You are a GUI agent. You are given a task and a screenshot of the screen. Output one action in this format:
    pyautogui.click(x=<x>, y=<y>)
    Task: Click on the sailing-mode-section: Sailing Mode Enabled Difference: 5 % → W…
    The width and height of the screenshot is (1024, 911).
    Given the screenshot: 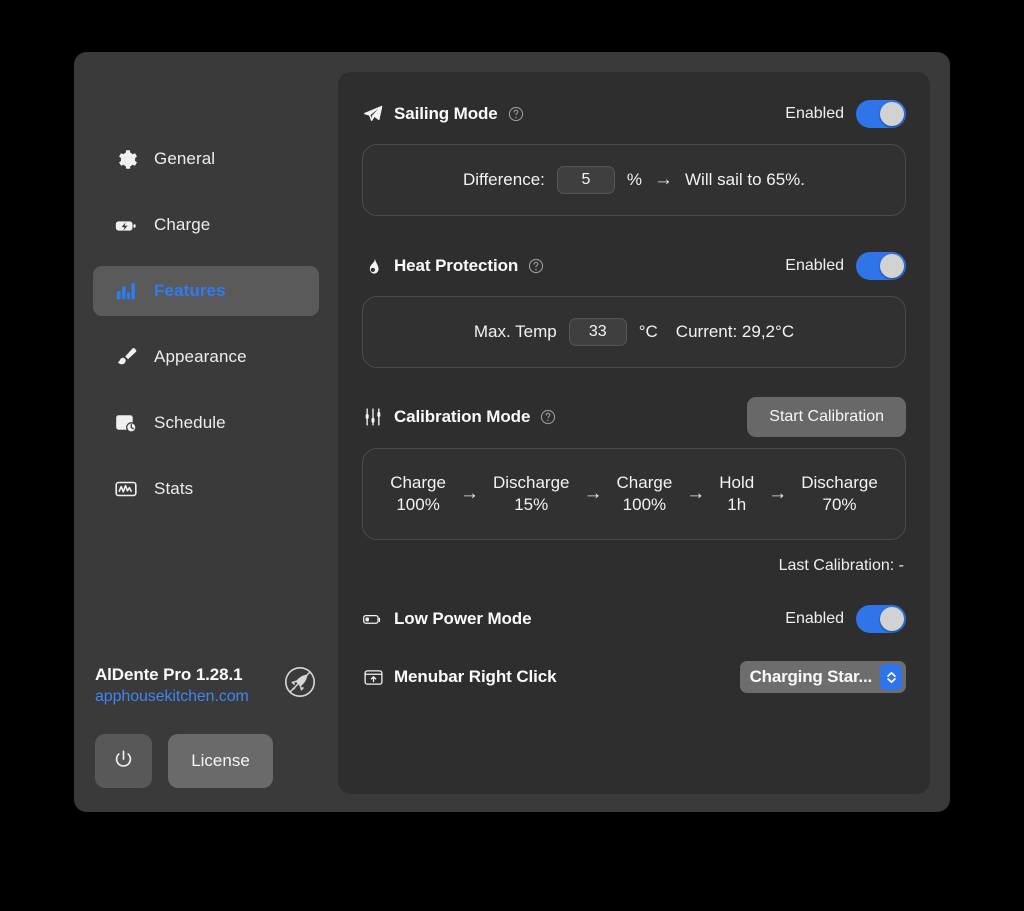 What is the action you would take?
    pyautogui.click(x=634, y=155)
    